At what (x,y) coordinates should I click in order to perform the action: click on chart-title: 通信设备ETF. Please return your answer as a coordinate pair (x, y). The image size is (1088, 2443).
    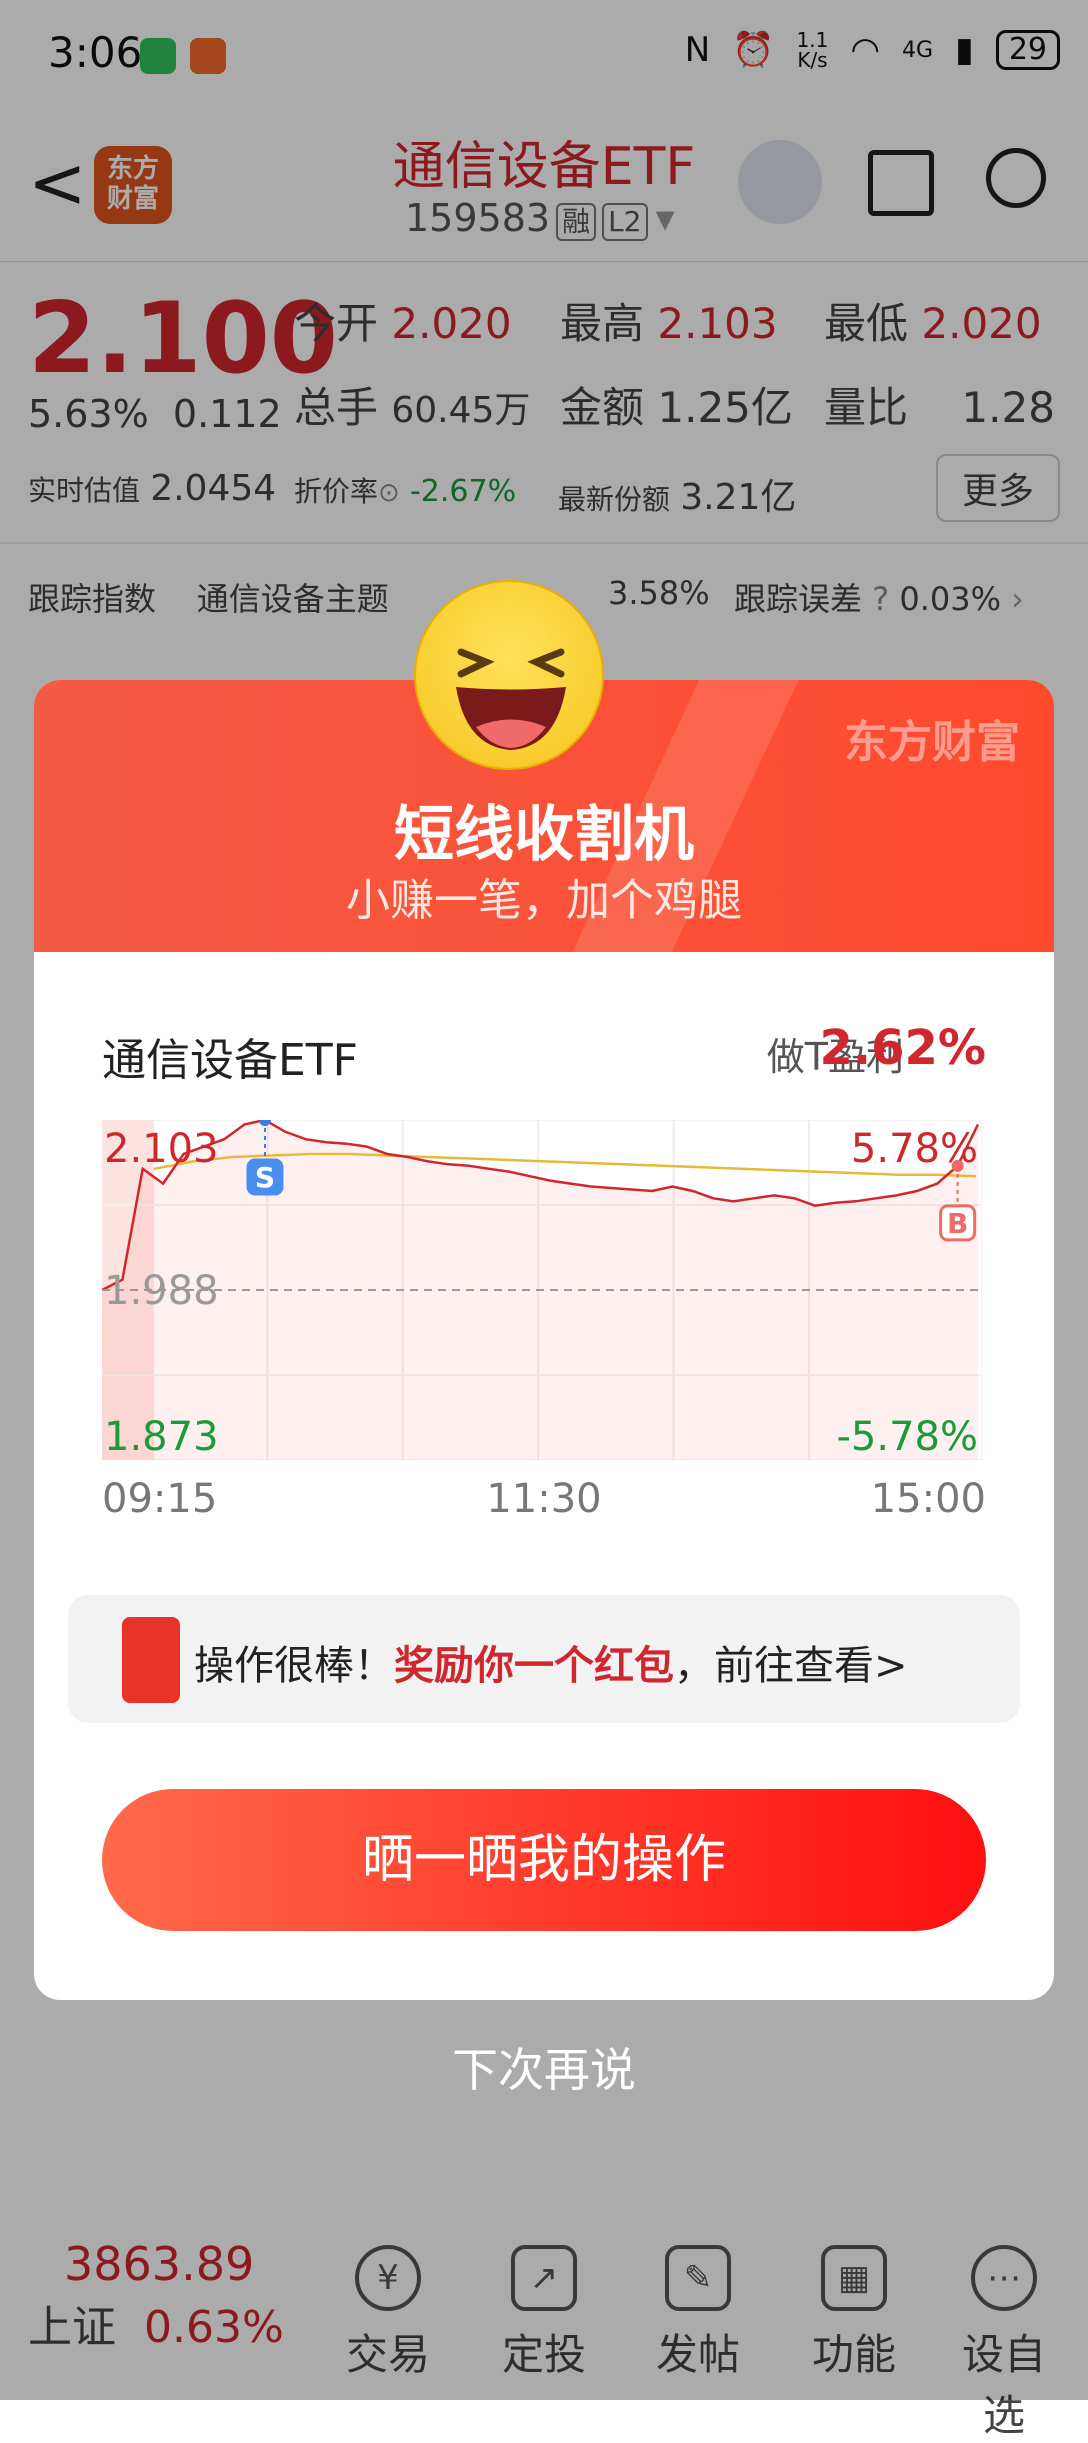
    Looking at the image, I should click on (230, 1060).